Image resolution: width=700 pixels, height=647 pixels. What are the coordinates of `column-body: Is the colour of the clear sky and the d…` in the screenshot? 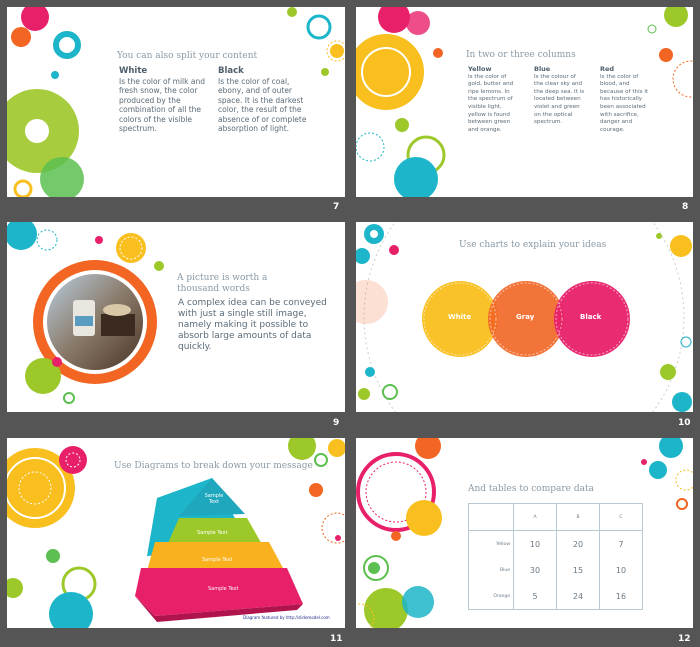 It's located at (559, 99).